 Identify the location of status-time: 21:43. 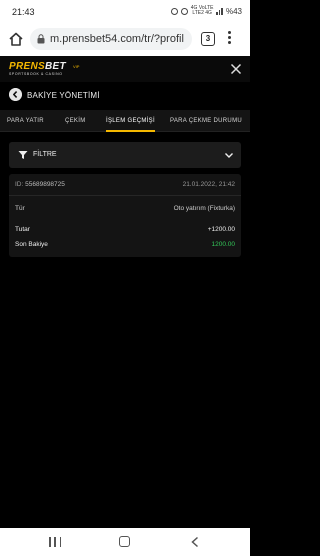
(23, 12).